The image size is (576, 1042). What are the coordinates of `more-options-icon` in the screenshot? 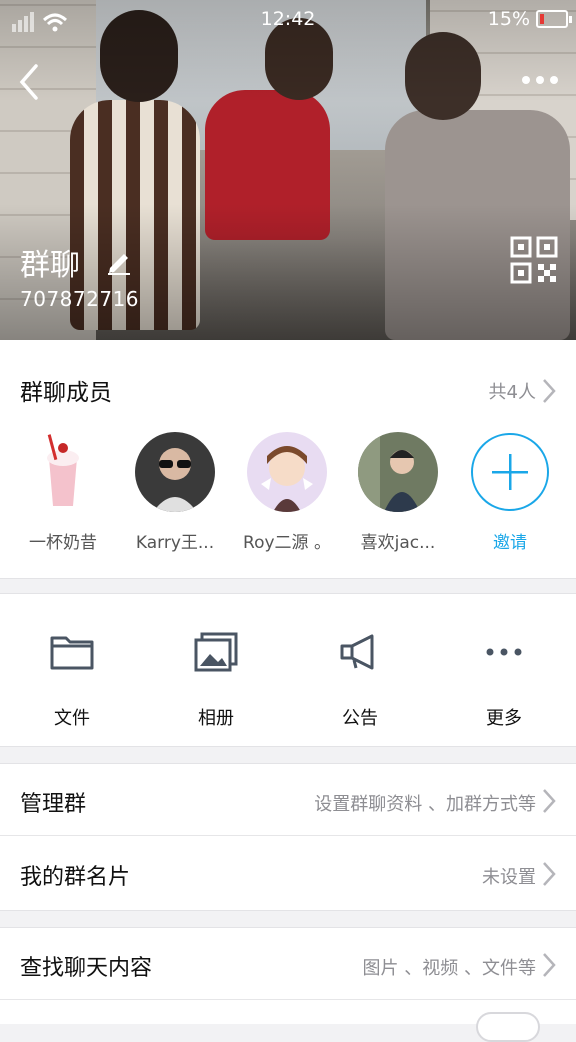 It's located at (540, 80).